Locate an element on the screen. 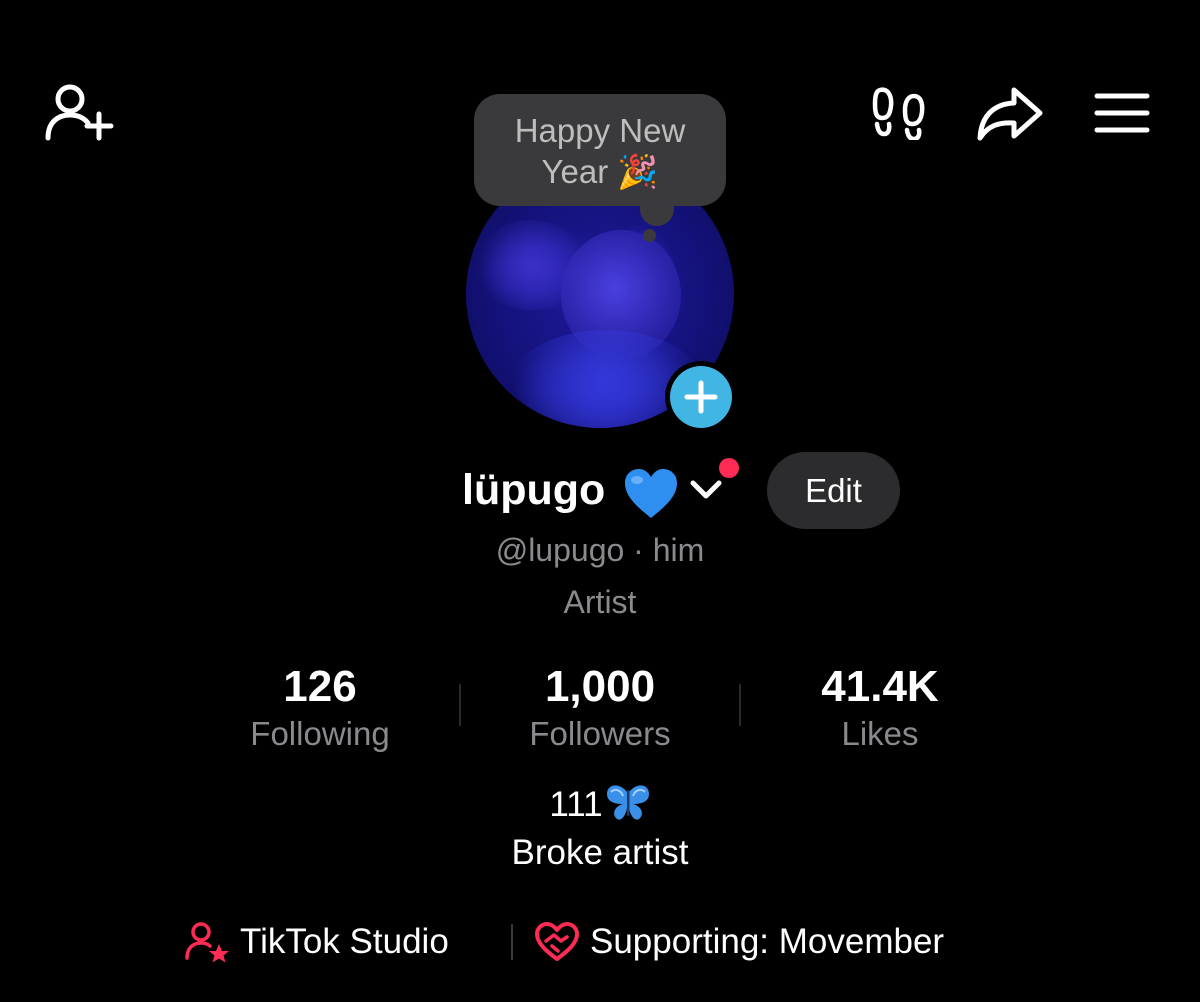 Image resolution: width=1200 pixels, height=1002 pixels. following-count: 126 is located at coordinates (320, 686).